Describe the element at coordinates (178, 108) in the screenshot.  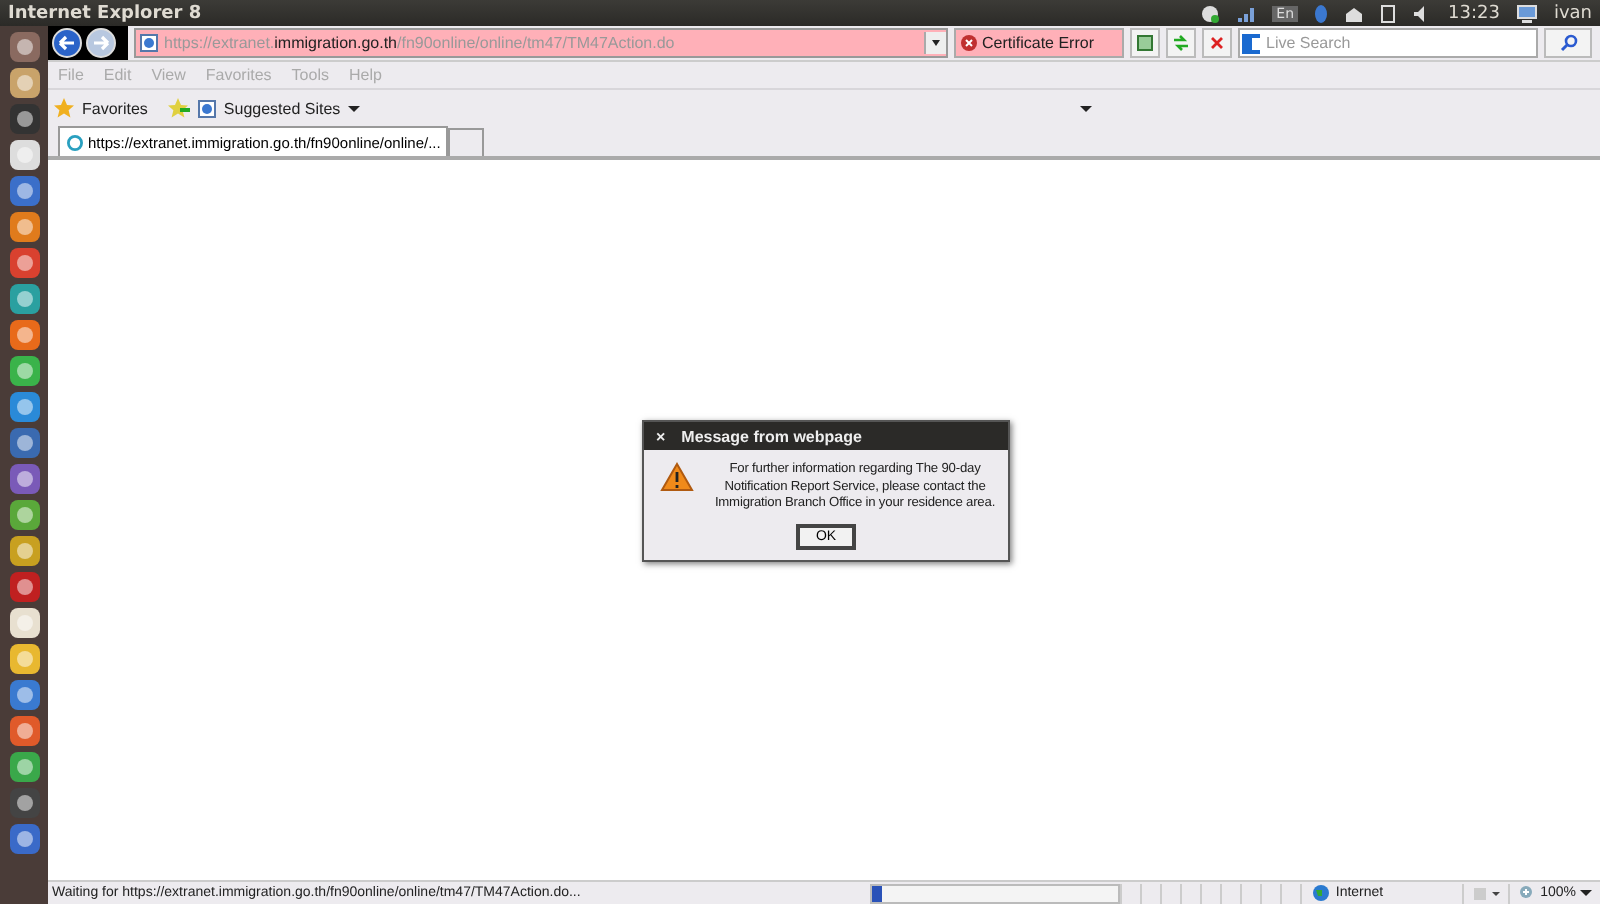
I see `add-favorite-icon` at that location.